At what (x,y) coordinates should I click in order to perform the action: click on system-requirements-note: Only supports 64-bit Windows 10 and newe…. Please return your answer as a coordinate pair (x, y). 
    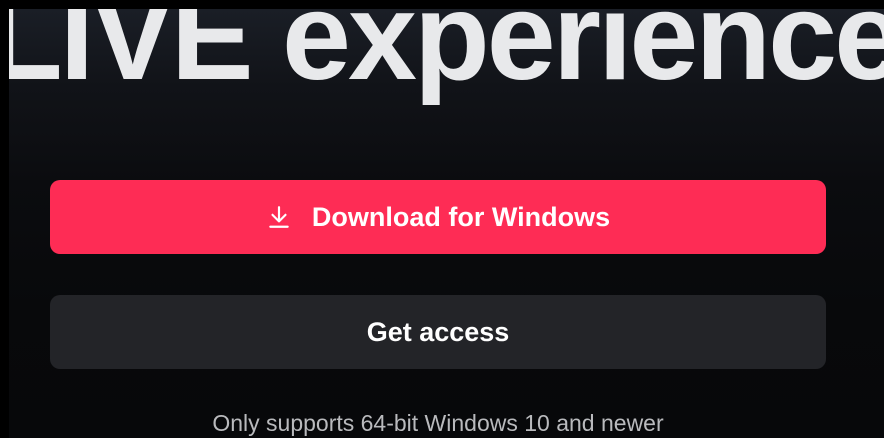
    Looking at the image, I should click on (438, 423).